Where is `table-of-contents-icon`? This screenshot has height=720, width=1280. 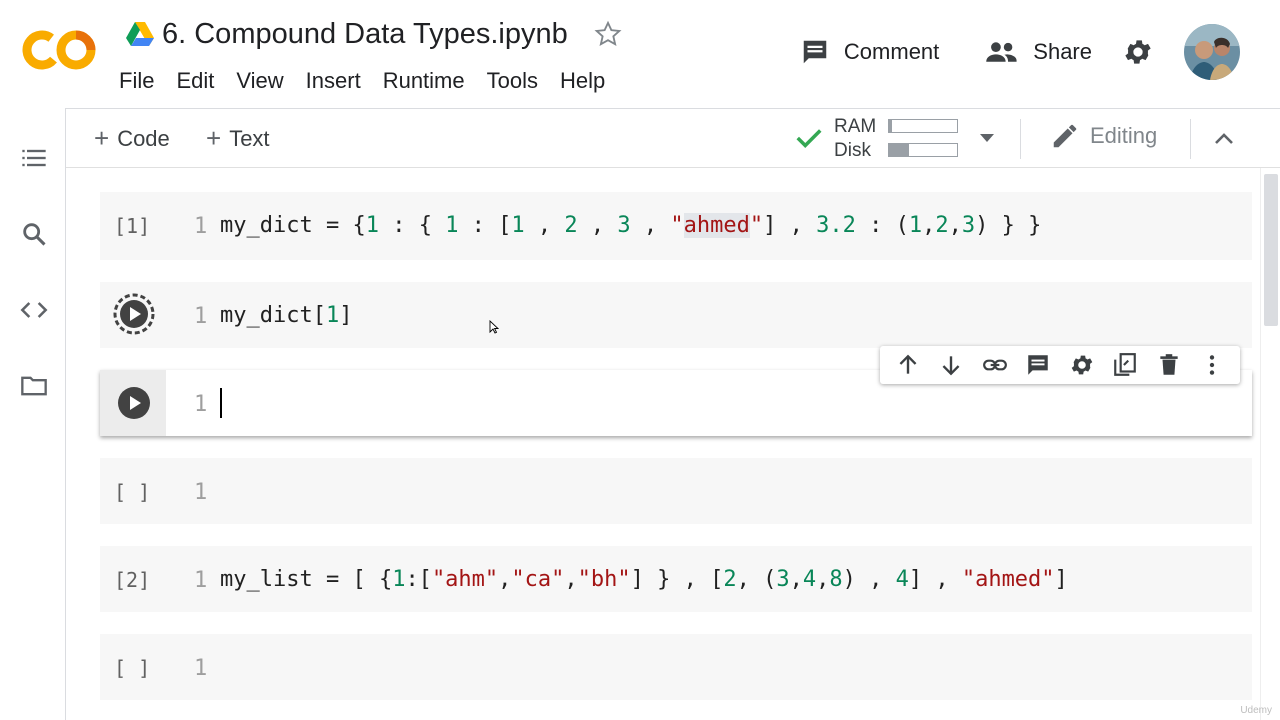
table-of-contents-icon is located at coordinates (34, 158).